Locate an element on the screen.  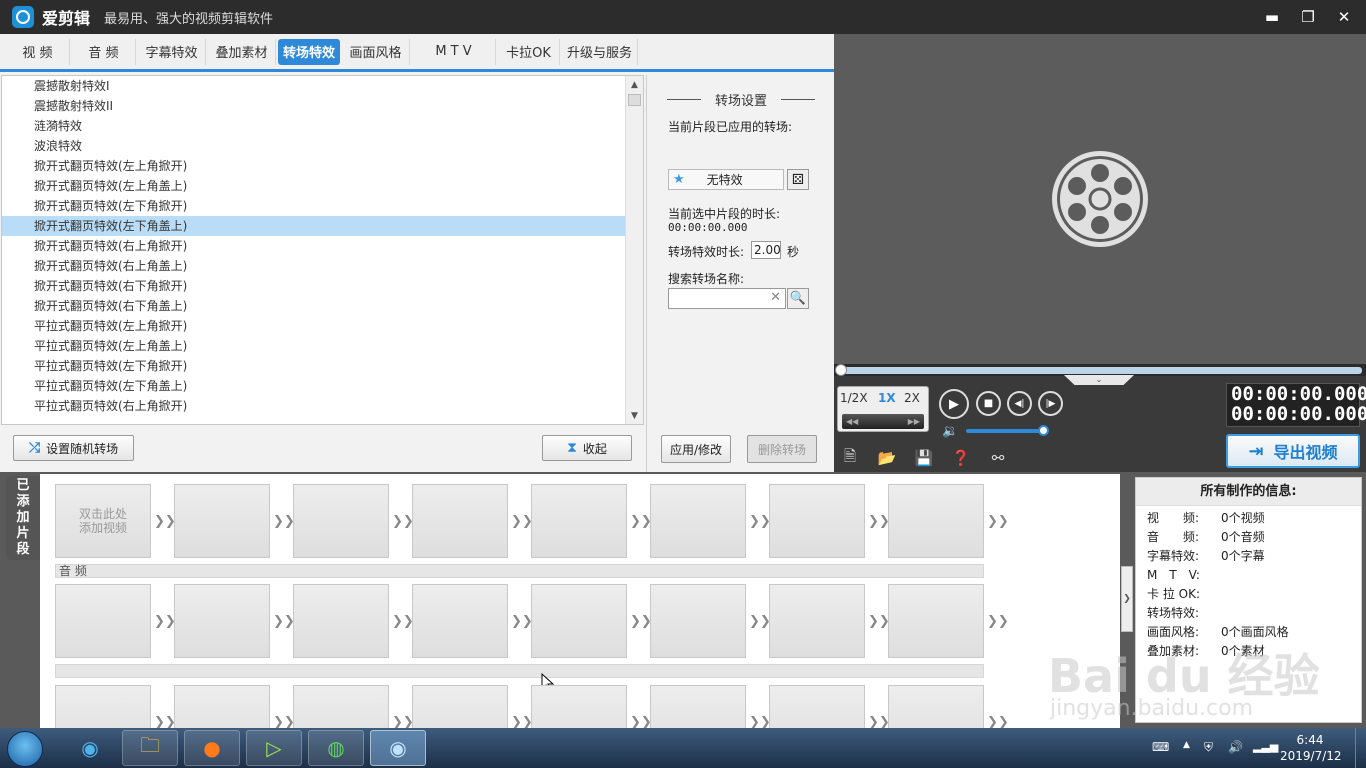
random-transition-button: ⤮ 设置随机转场 is located at coordinates (73, 448).